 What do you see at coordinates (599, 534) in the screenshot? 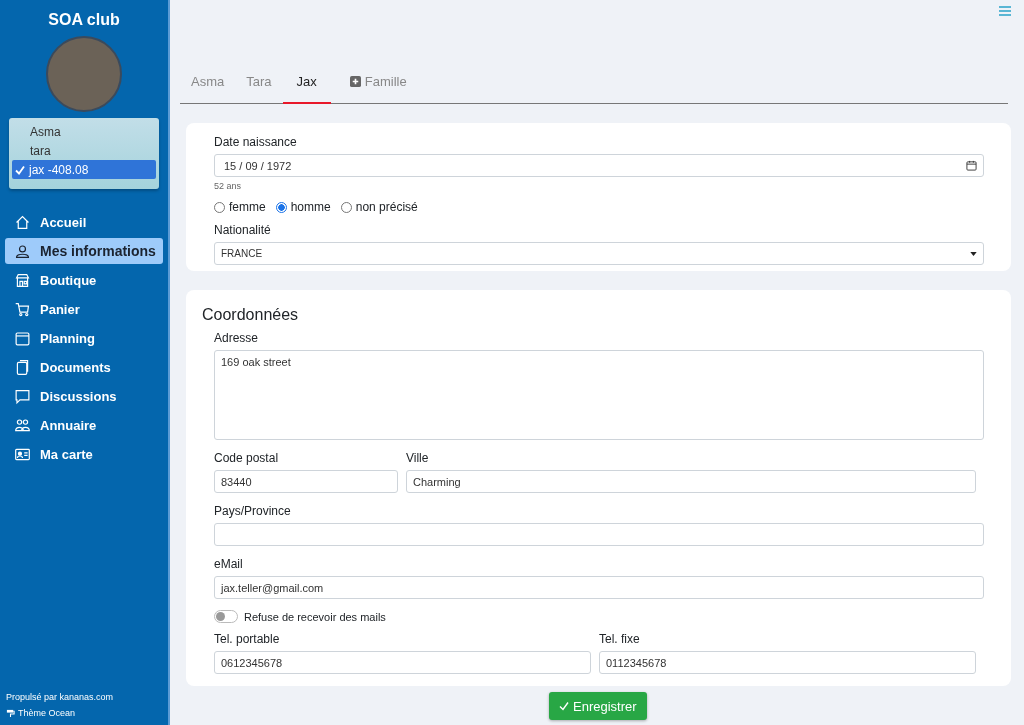
I see `country-field` at bounding box center [599, 534].